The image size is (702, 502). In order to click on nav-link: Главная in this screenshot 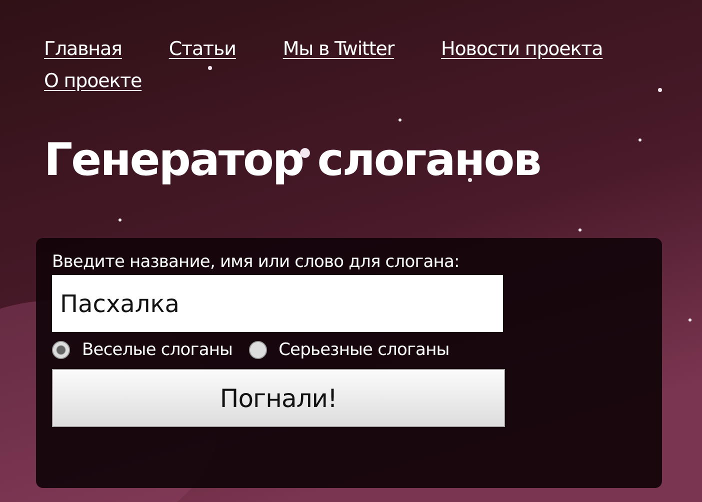, I will do `click(83, 49)`.